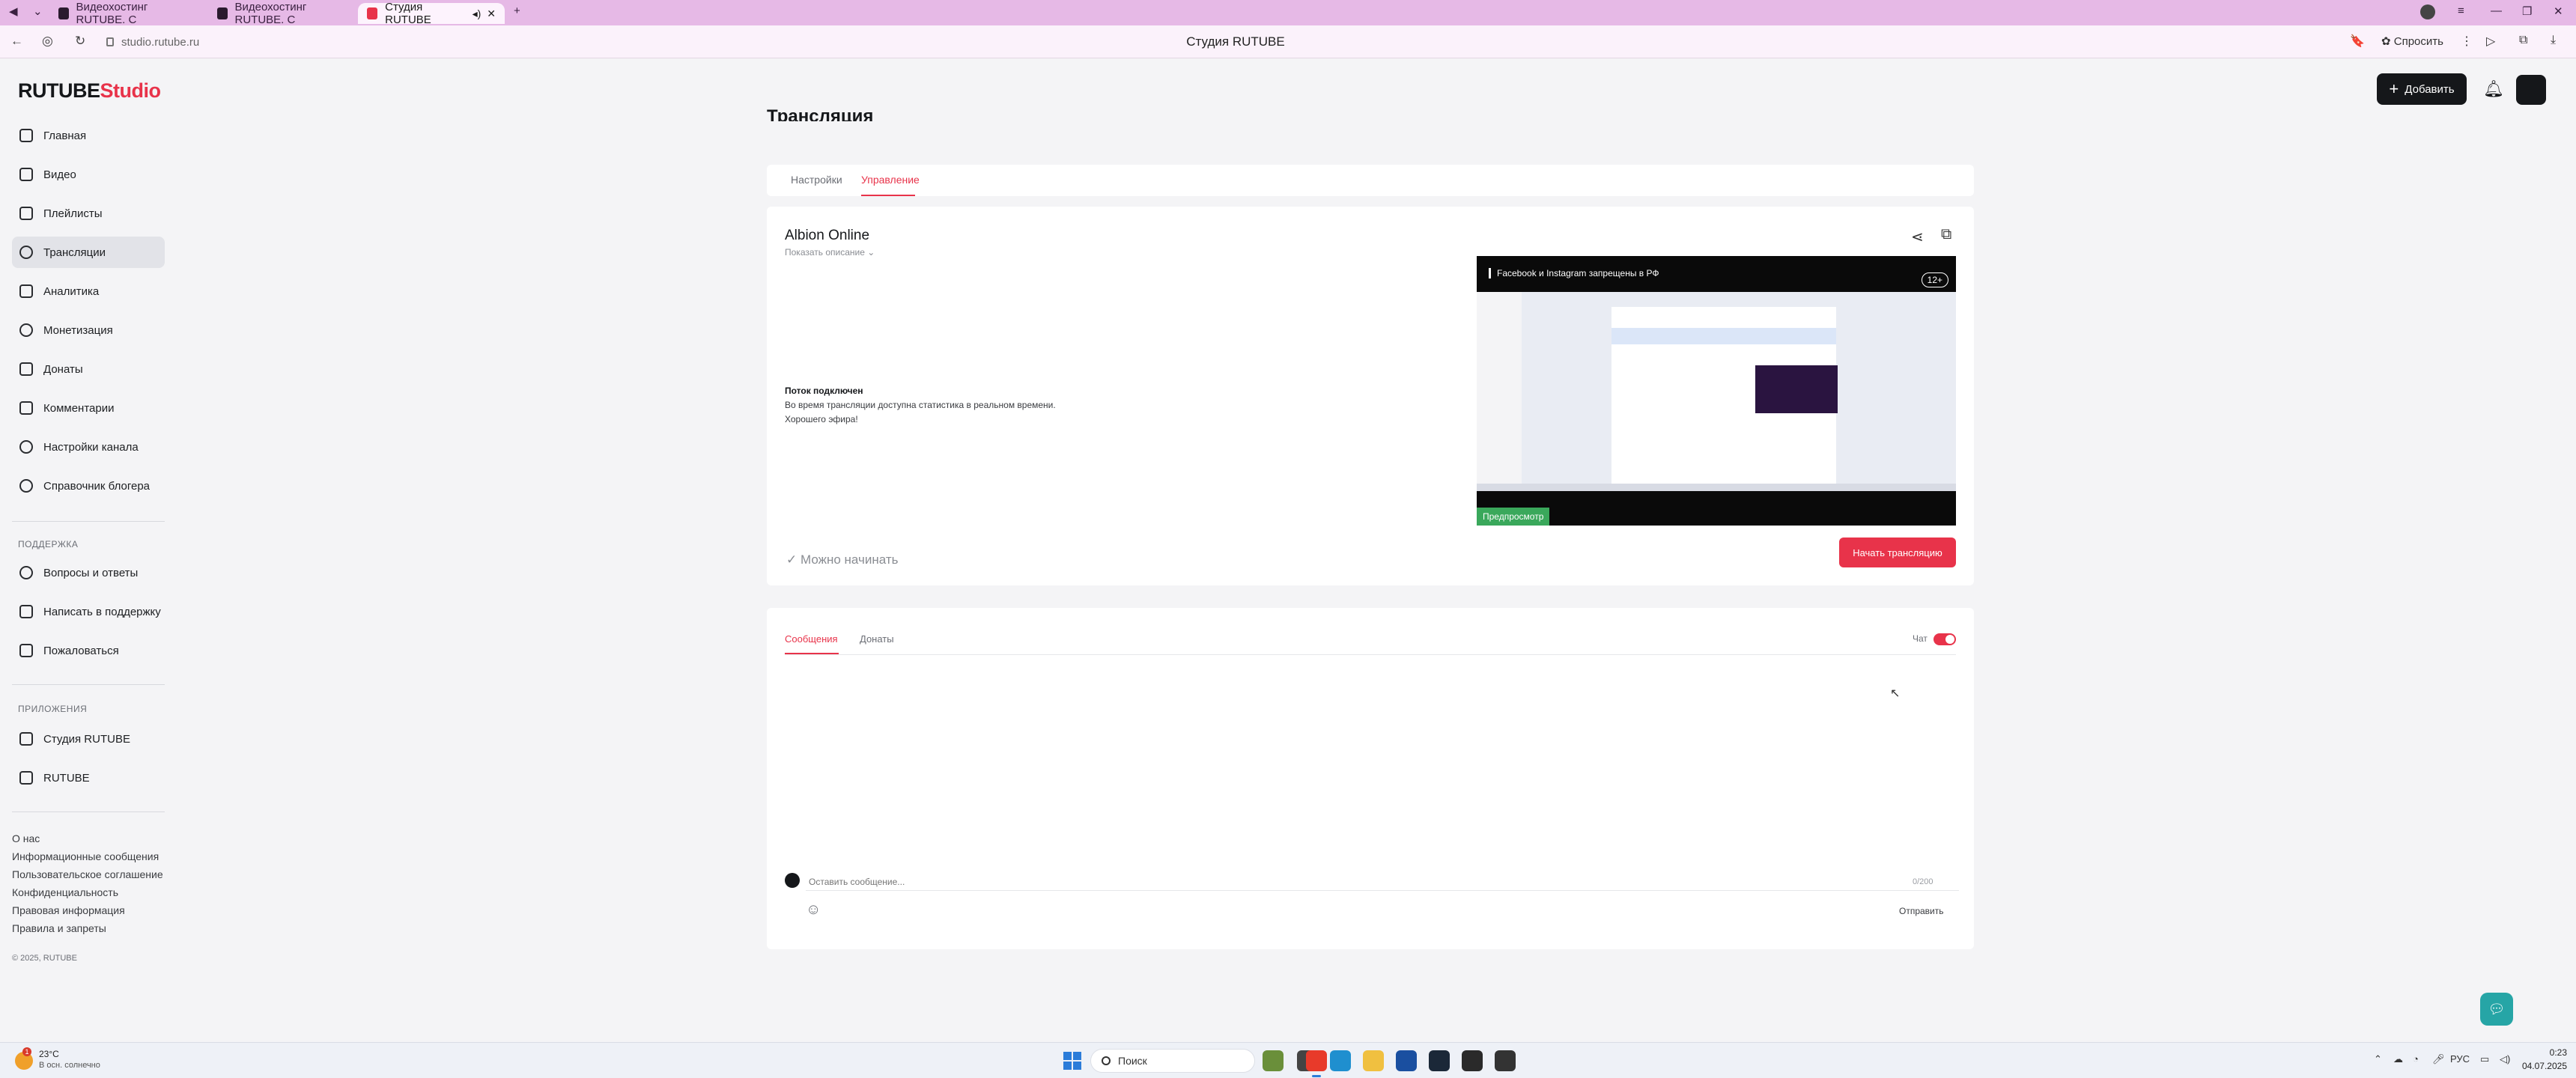 Image resolution: width=2576 pixels, height=1078 pixels. What do you see at coordinates (88, 174) in the screenshot?
I see `sidebar-item-video: Видео` at bounding box center [88, 174].